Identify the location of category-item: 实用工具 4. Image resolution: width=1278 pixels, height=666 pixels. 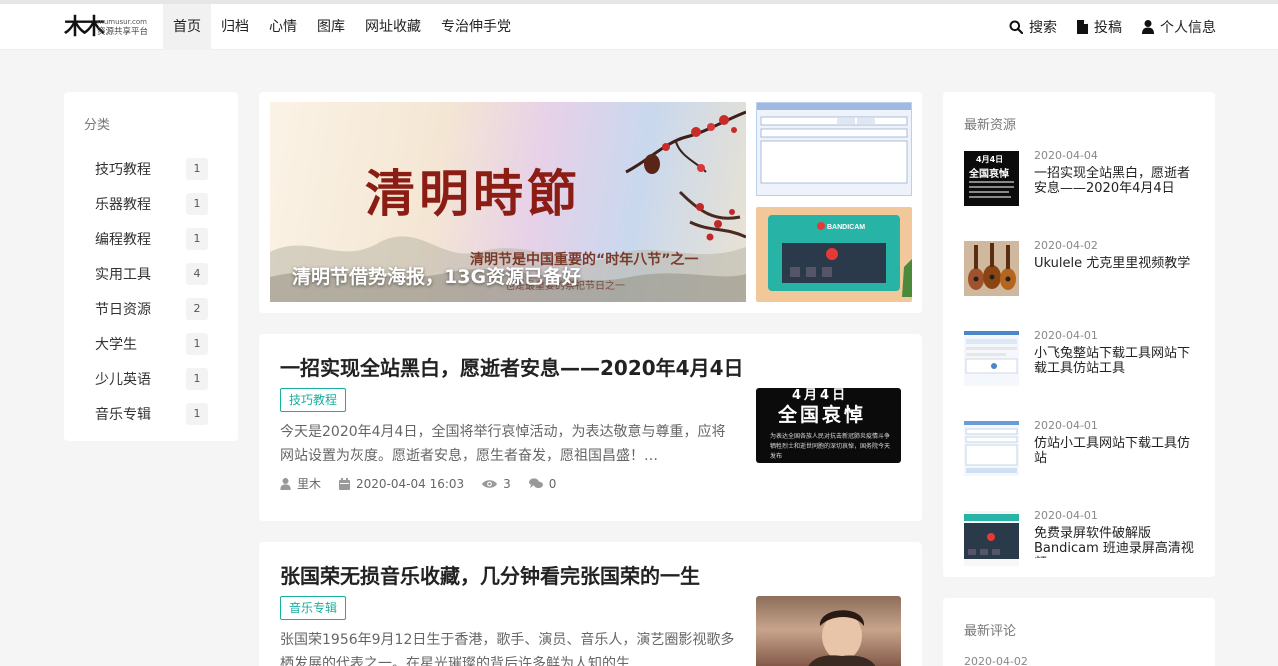
(151, 273).